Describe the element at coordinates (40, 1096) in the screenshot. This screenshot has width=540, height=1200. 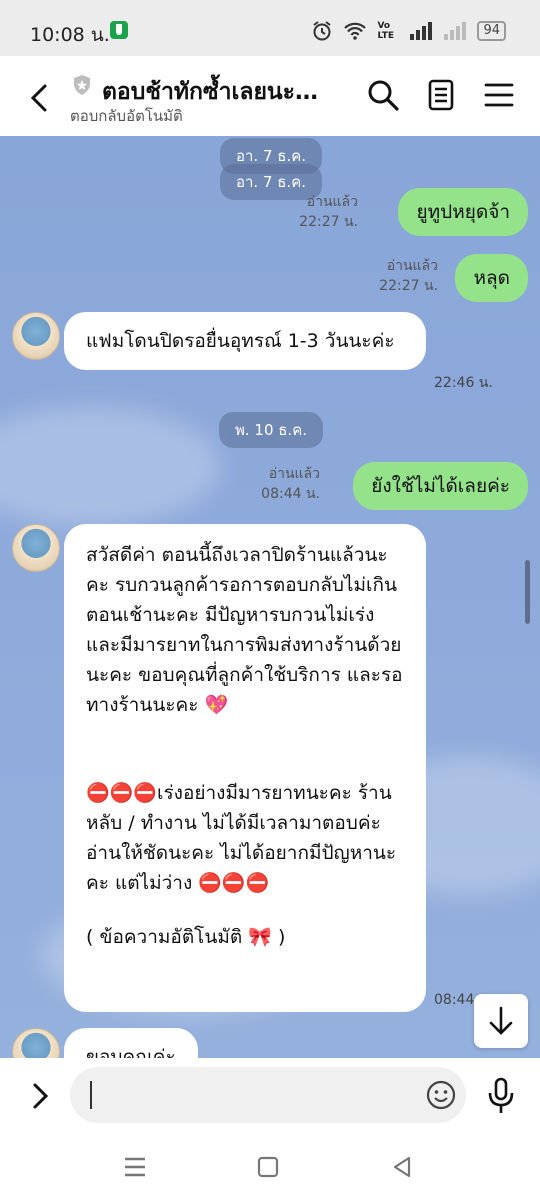
I see `expand-chevron-icon` at that location.